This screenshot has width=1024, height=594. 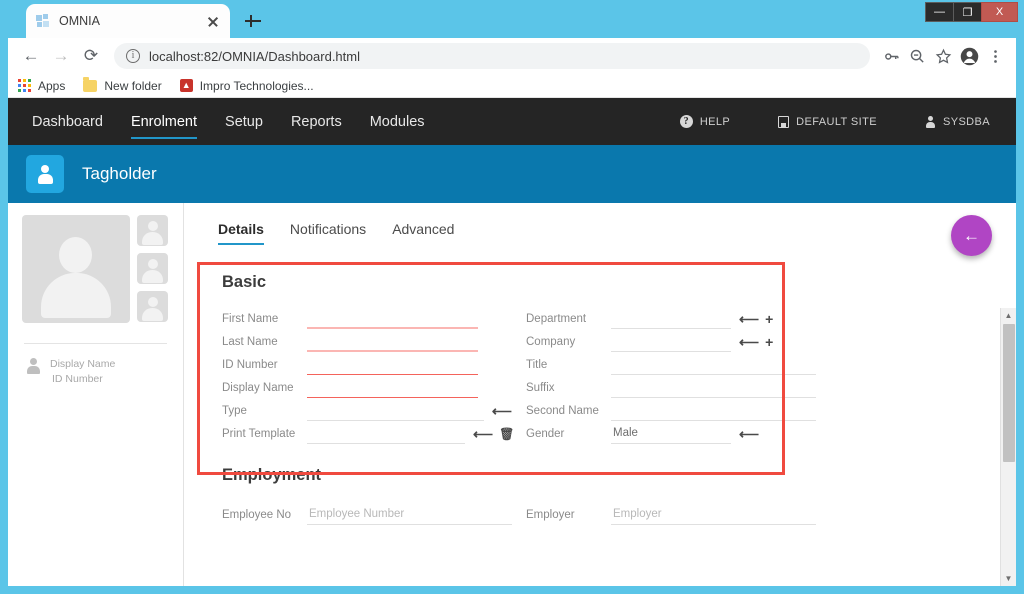 What do you see at coordinates (102, 365) in the screenshot?
I see `profile-summary: Display Name ID Number` at bounding box center [102, 365].